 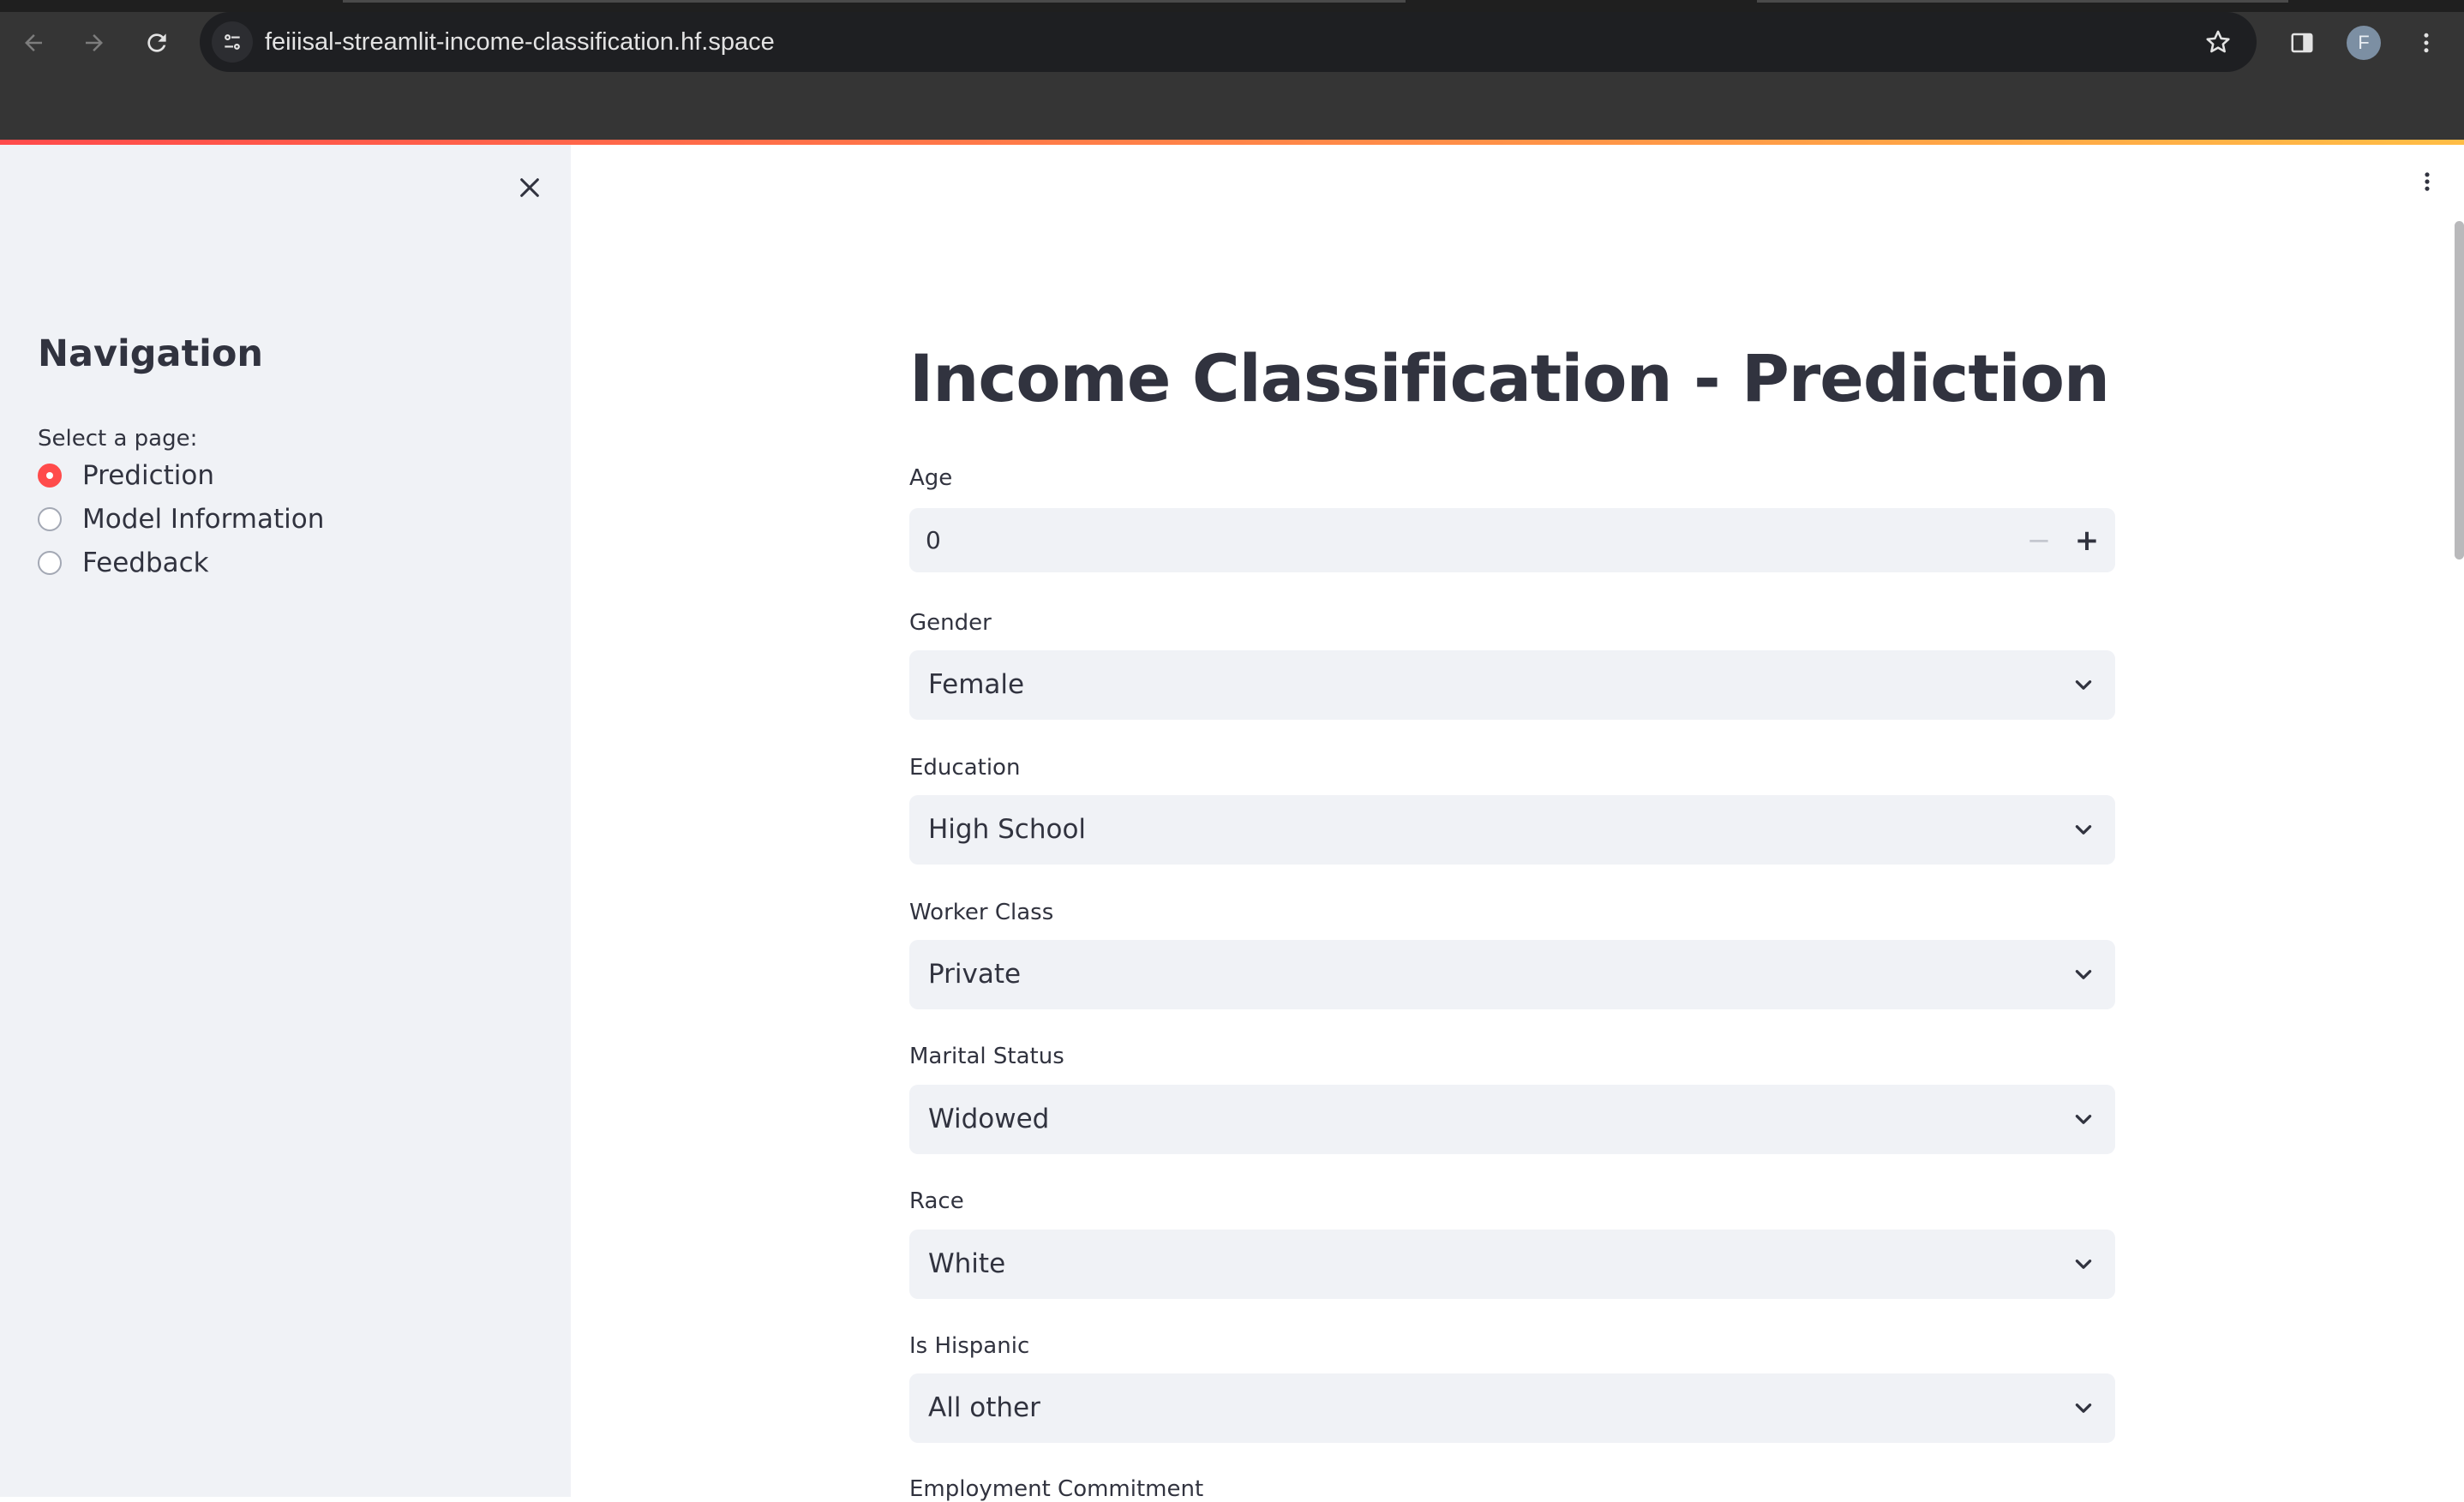 I want to click on marital-status-value: Widowed, so click(x=989, y=1119).